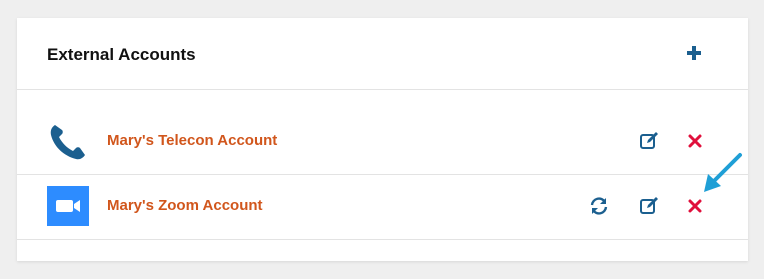 This screenshot has width=764, height=279. I want to click on account-name-link: Mary's Telecon Account, so click(192, 140).